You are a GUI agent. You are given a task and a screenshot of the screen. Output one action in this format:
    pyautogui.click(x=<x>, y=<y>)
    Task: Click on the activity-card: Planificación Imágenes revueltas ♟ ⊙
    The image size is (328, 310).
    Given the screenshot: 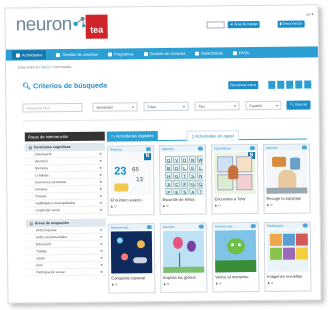 What is the action you would take?
    pyautogui.click(x=287, y=256)
    